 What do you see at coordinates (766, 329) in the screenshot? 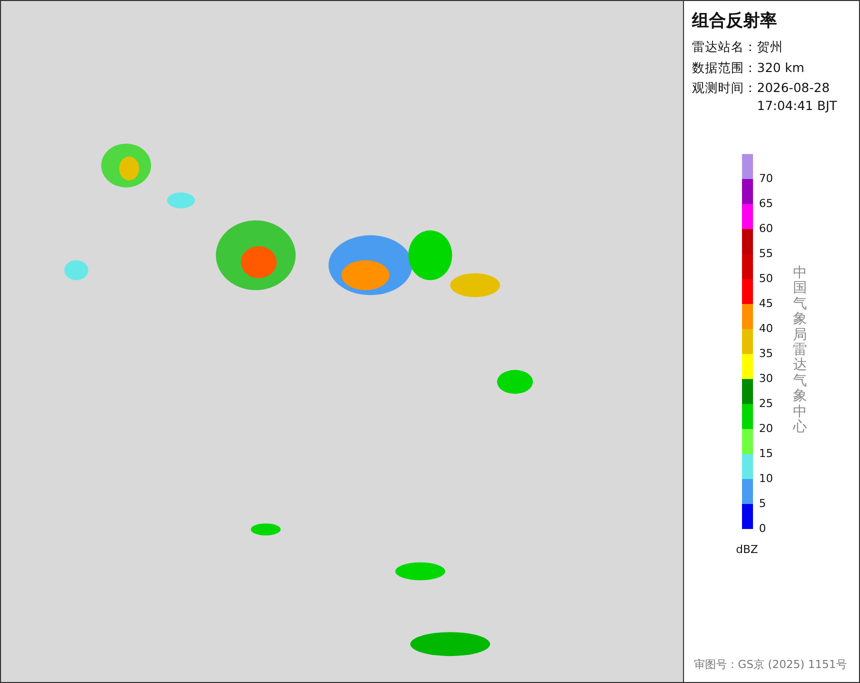
I see `scale-label: 40` at bounding box center [766, 329].